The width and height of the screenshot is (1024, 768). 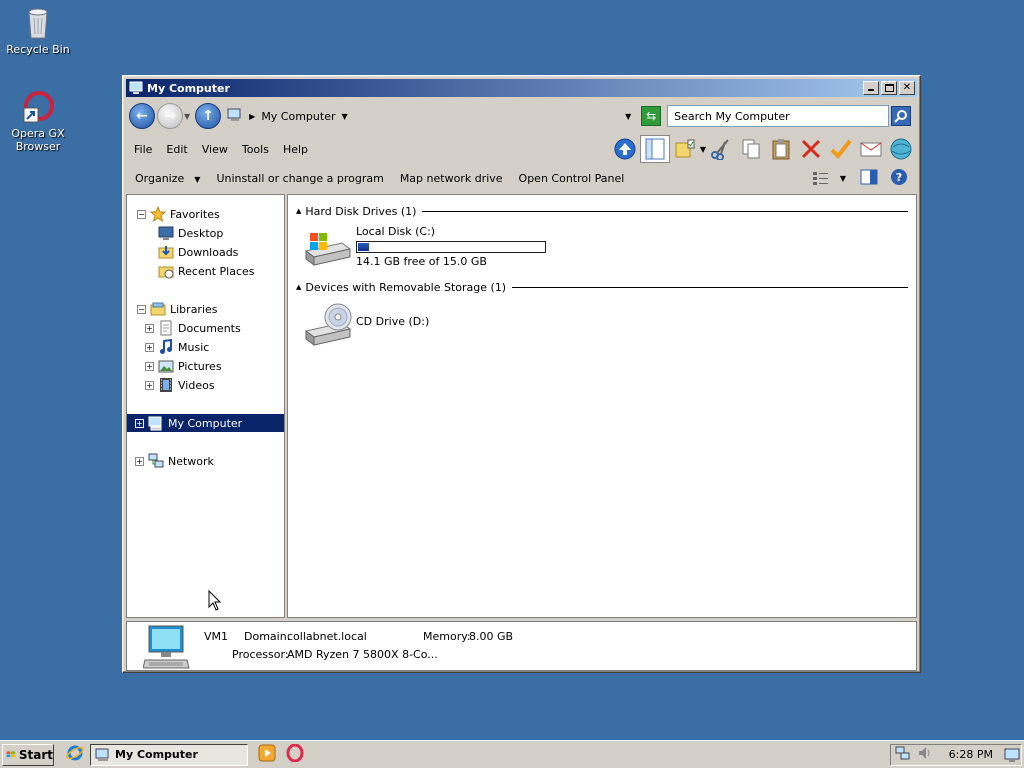 I want to click on favorites-button, so click(x=685, y=149).